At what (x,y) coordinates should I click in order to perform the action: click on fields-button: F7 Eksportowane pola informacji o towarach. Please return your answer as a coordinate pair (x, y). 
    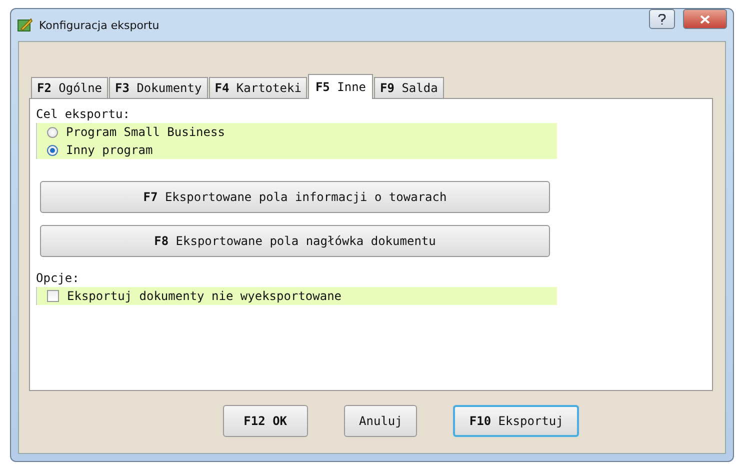
    Looking at the image, I should click on (295, 197).